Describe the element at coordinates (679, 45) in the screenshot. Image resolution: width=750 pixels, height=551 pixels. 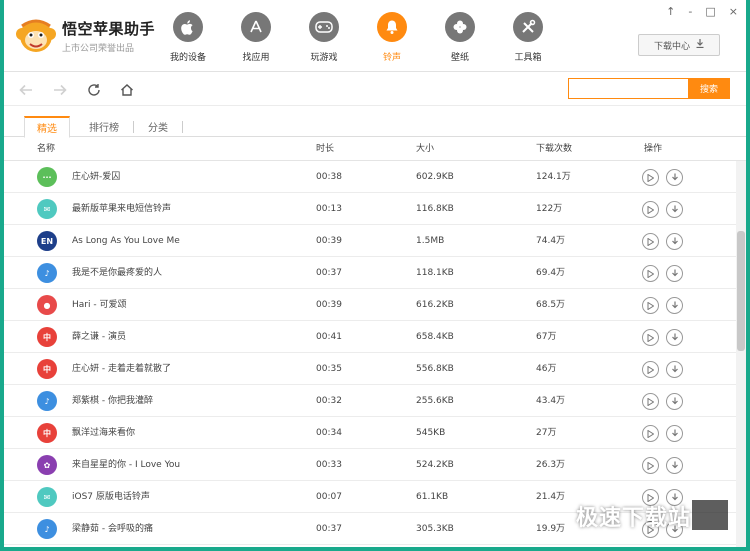
I see `download-center-button: 下载中心` at that location.